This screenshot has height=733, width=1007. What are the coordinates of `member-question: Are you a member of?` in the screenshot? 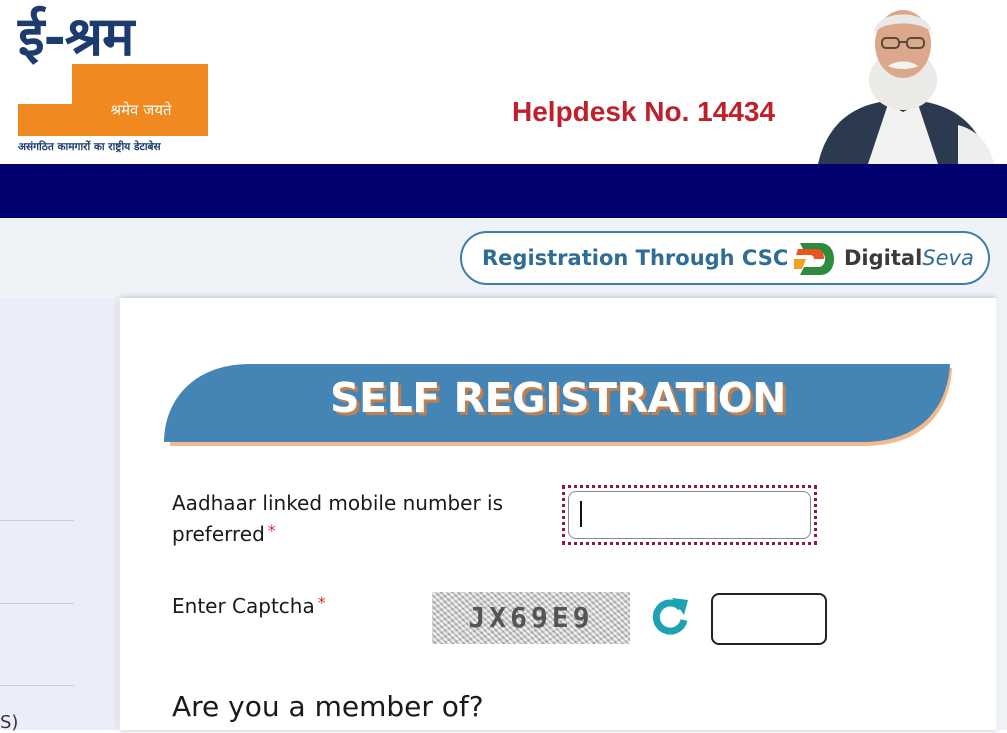 It's located at (328, 706).